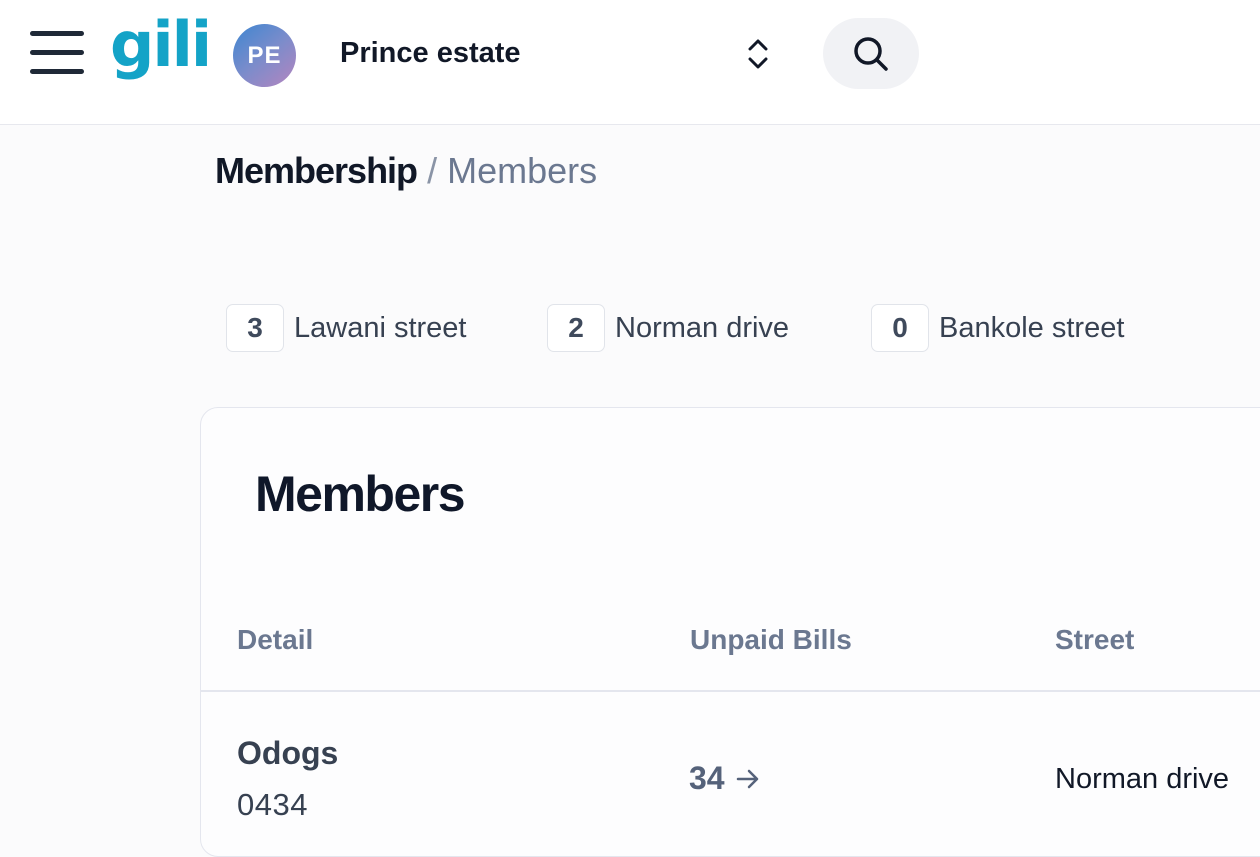 The height and width of the screenshot is (857, 1260). Describe the element at coordinates (576, 328) in the screenshot. I see `street-count-badge: 2` at that location.